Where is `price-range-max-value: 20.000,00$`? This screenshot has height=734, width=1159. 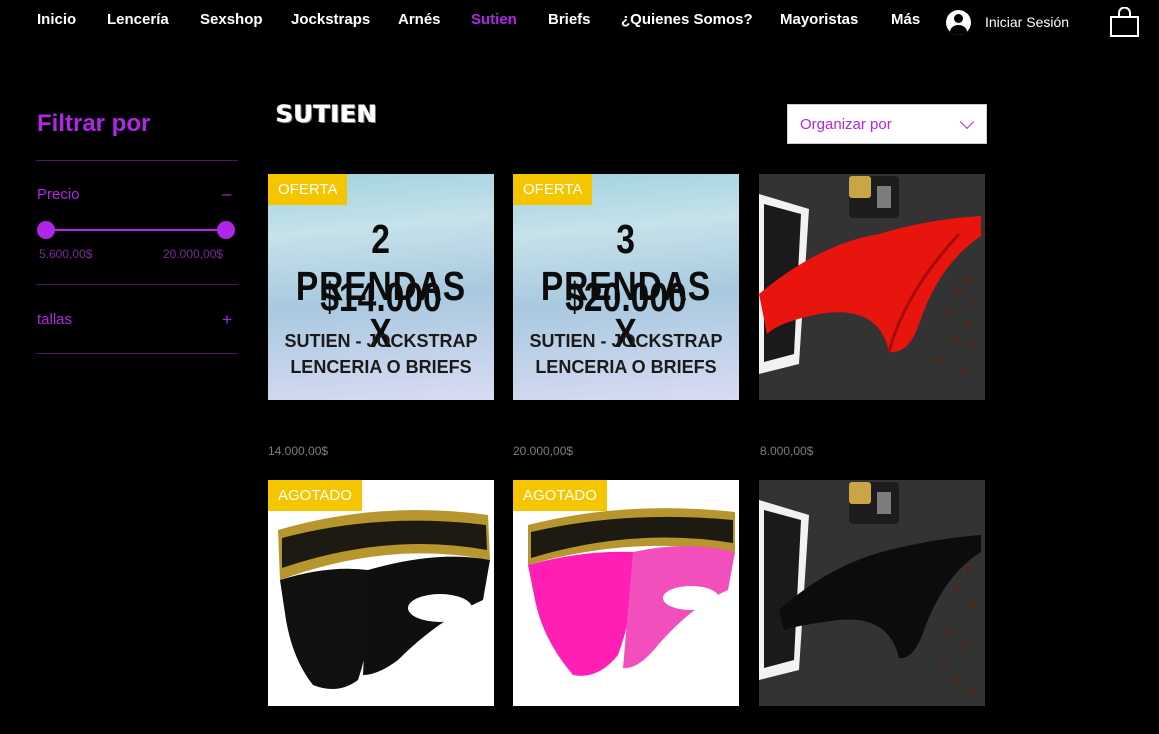 price-range-max-value: 20.000,00$ is located at coordinates (193, 254).